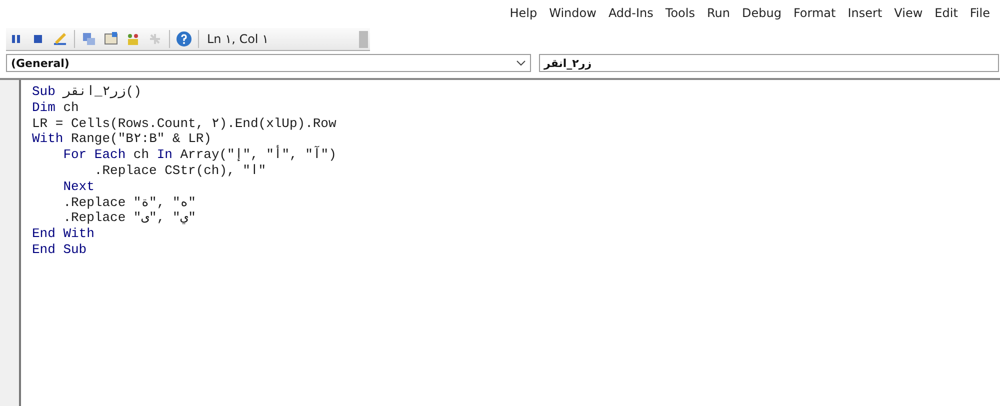  What do you see at coordinates (64, 234) in the screenshot?
I see `code-line: End With` at bounding box center [64, 234].